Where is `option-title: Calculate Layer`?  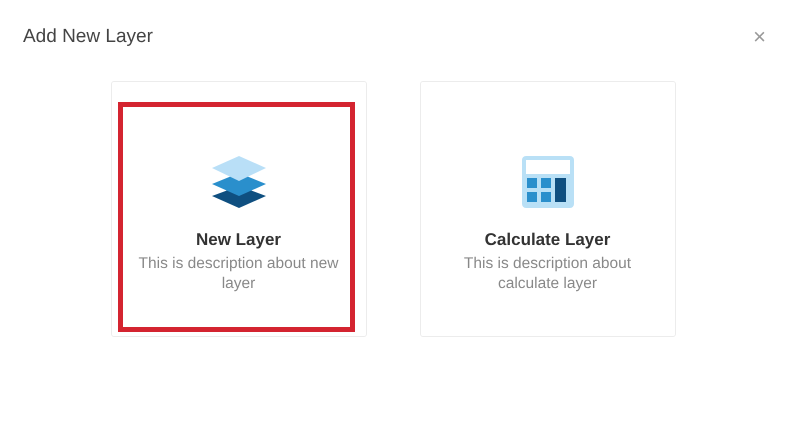
option-title: Calculate Layer is located at coordinates (547, 240).